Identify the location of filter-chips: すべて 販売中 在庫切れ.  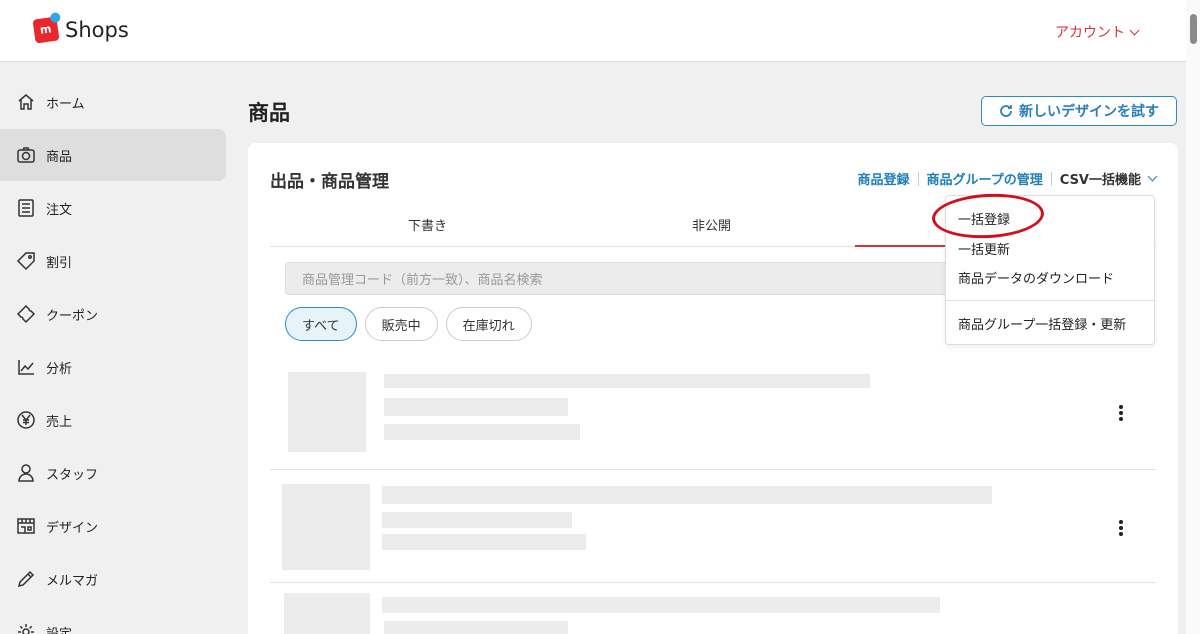
(408, 324).